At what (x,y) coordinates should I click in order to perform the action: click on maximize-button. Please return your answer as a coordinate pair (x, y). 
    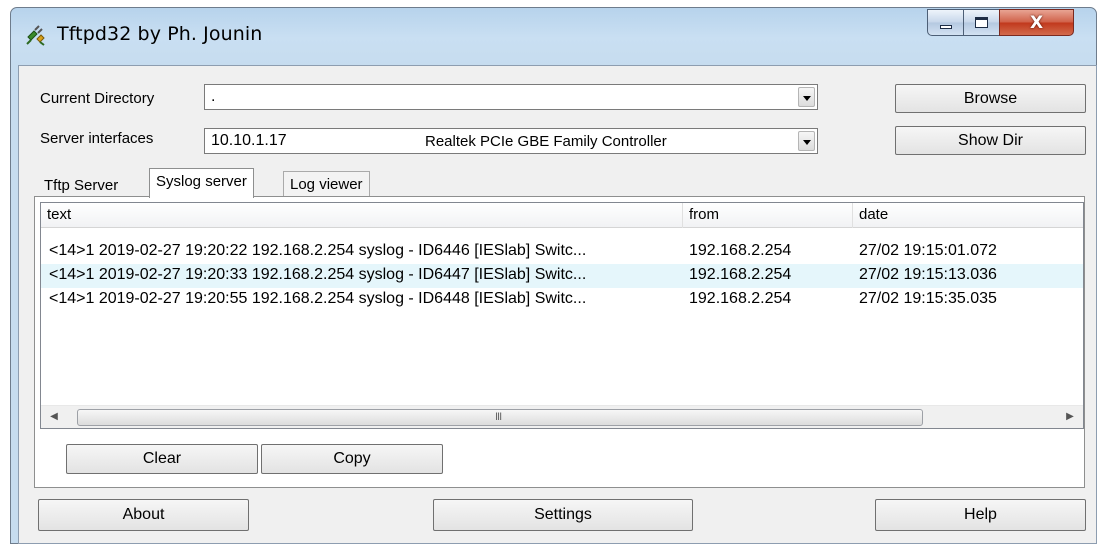
    Looking at the image, I should click on (981, 22).